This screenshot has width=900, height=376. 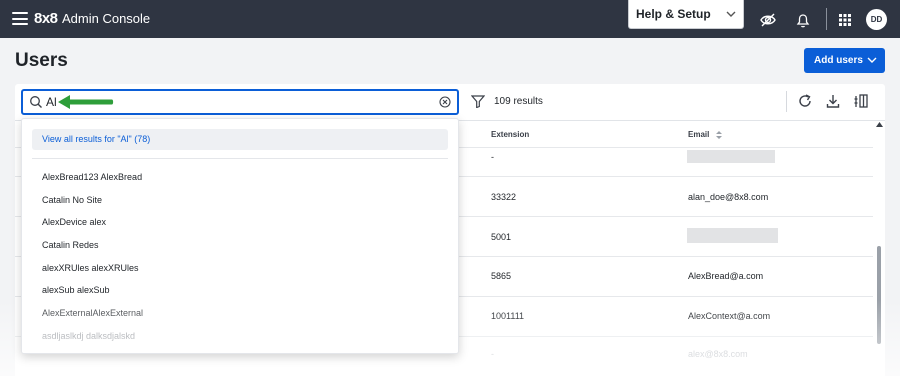 What do you see at coordinates (501, 237) in the screenshot?
I see `cell-extension: 5001` at bounding box center [501, 237].